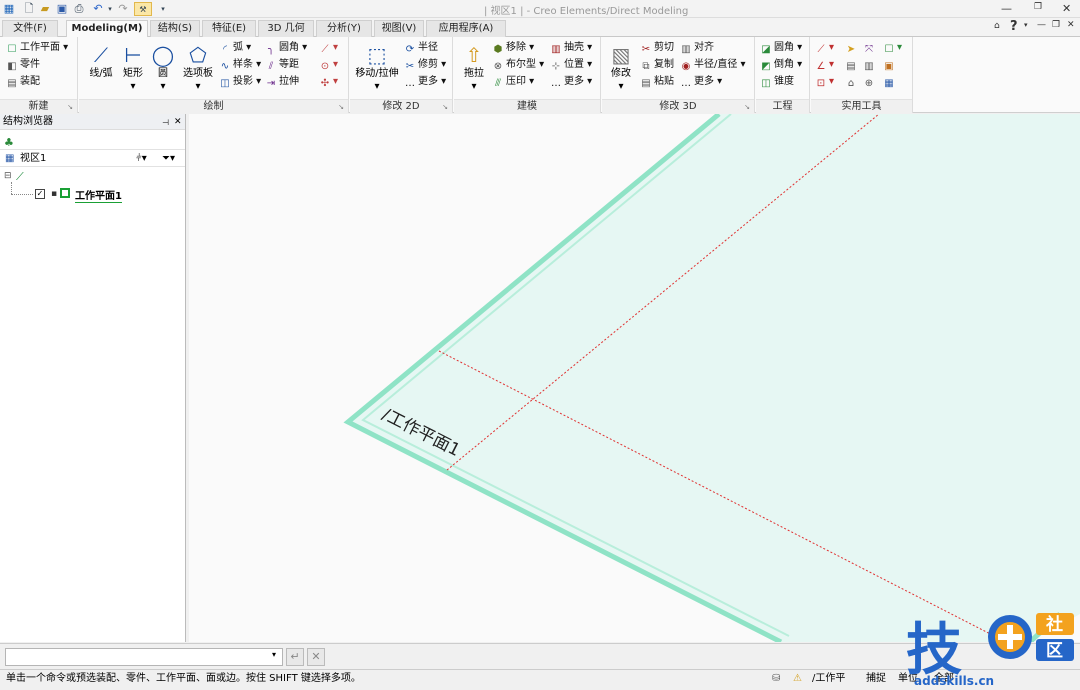 This screenshot has height=690, width=1080. I want to click on project-button: ◫ 投影 ▾, so click(240, 82).